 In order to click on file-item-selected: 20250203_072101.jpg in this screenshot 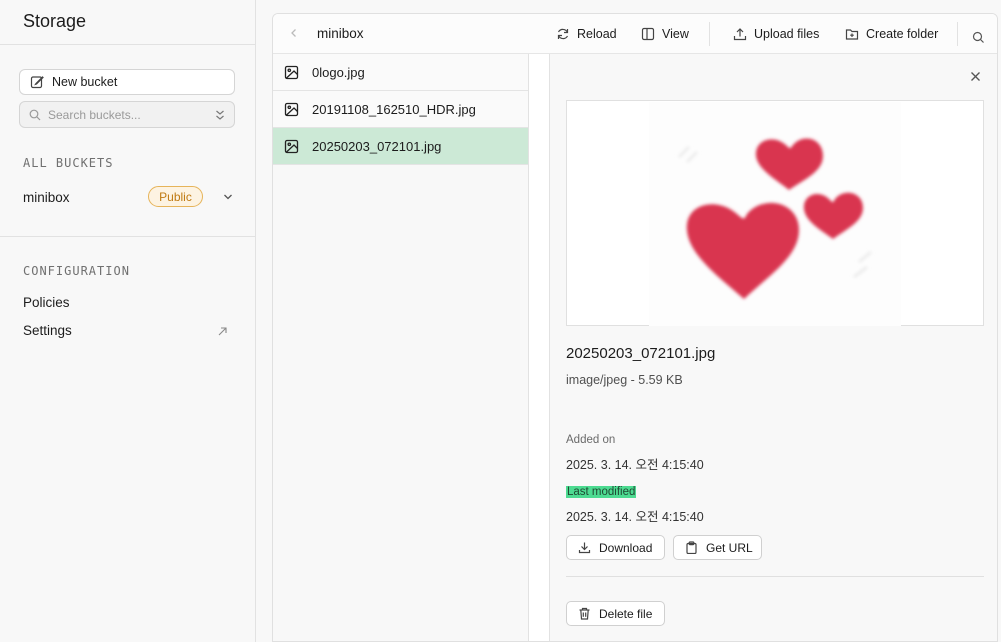, I will do `click(400, 146)`.